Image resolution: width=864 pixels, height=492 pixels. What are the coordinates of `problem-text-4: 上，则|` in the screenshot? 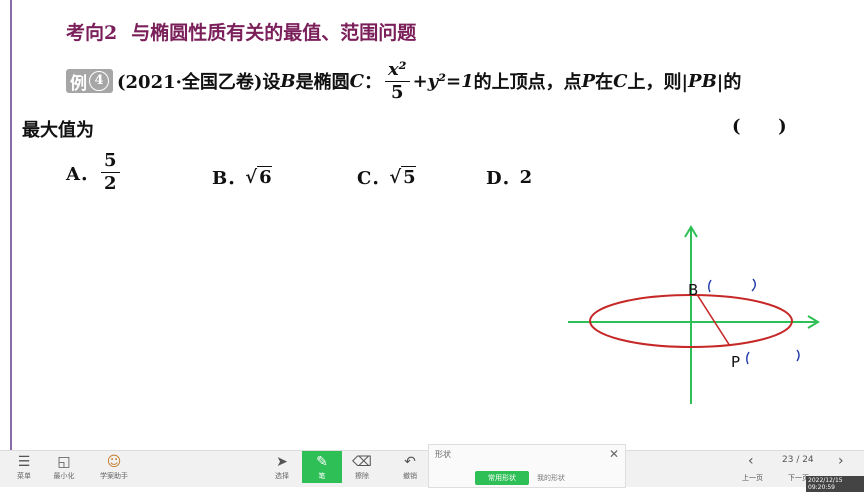 It's located at (658, 82).